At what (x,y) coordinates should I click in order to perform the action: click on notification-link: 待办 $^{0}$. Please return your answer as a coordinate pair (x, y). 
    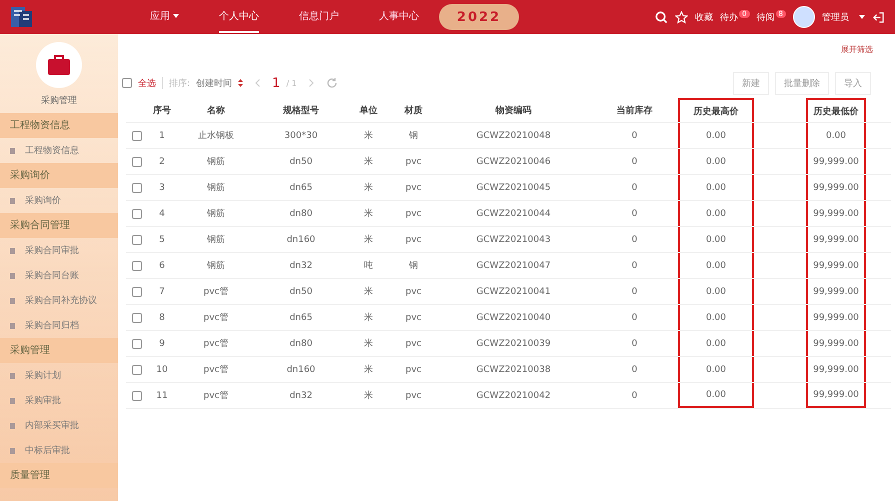
    Looking at the image, I should click on (735, 17).